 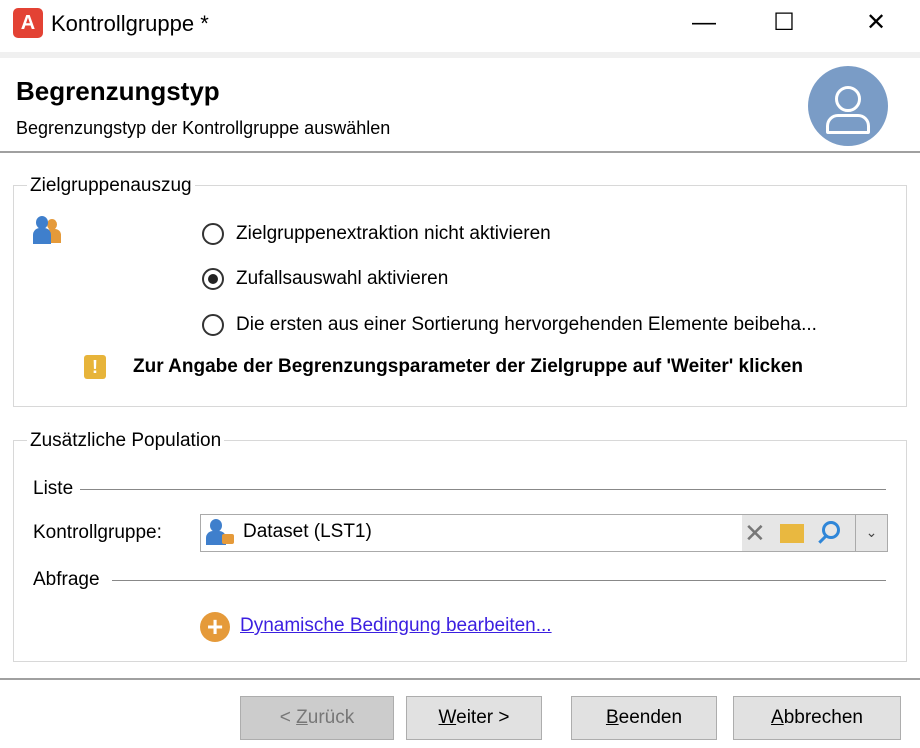 What do you see at coordinates (784, 23) in the screenshot?
I see `maximize-button: ☐` at bounding box center [784, 23].